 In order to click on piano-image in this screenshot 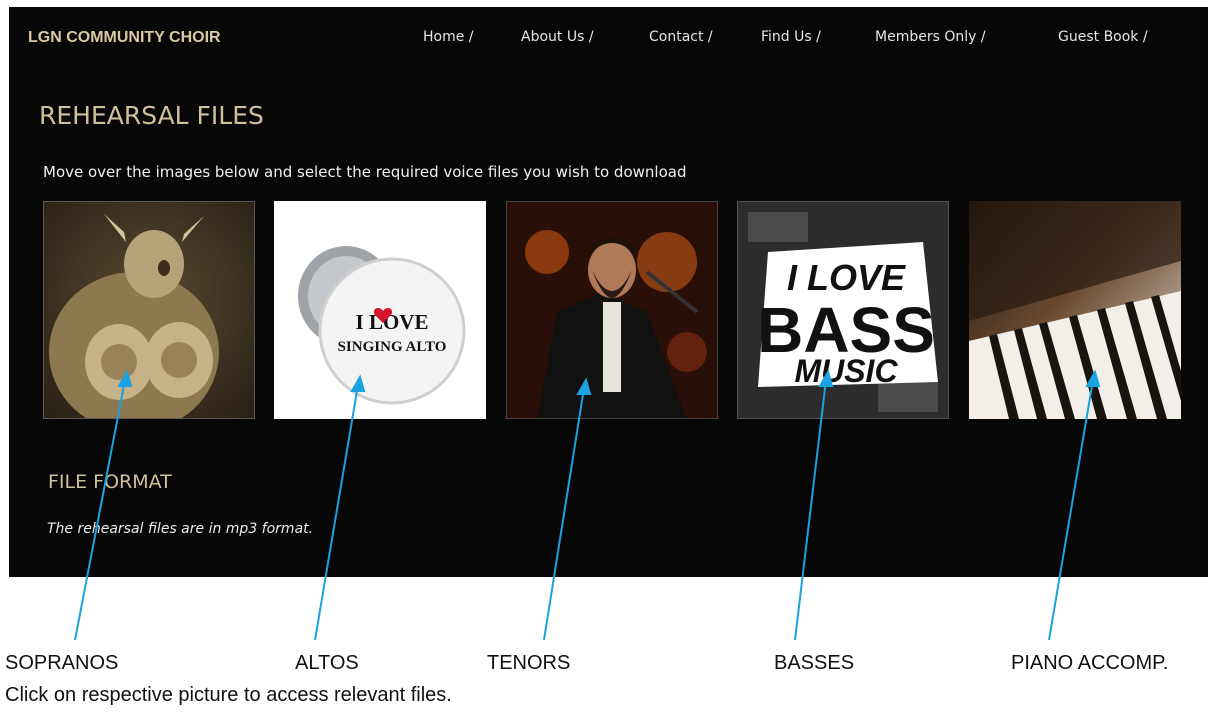, I will do `click(1075, 310)`.